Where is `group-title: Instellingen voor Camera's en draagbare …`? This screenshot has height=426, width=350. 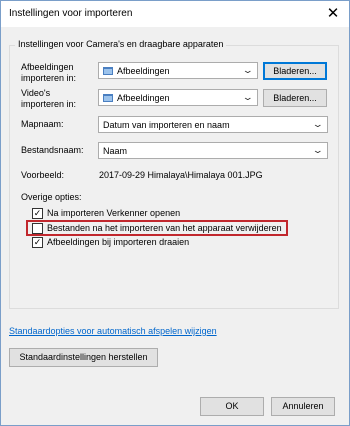
group-title: Instellingen voor Camera's en draagbare … is located at coordinates (121, 44).